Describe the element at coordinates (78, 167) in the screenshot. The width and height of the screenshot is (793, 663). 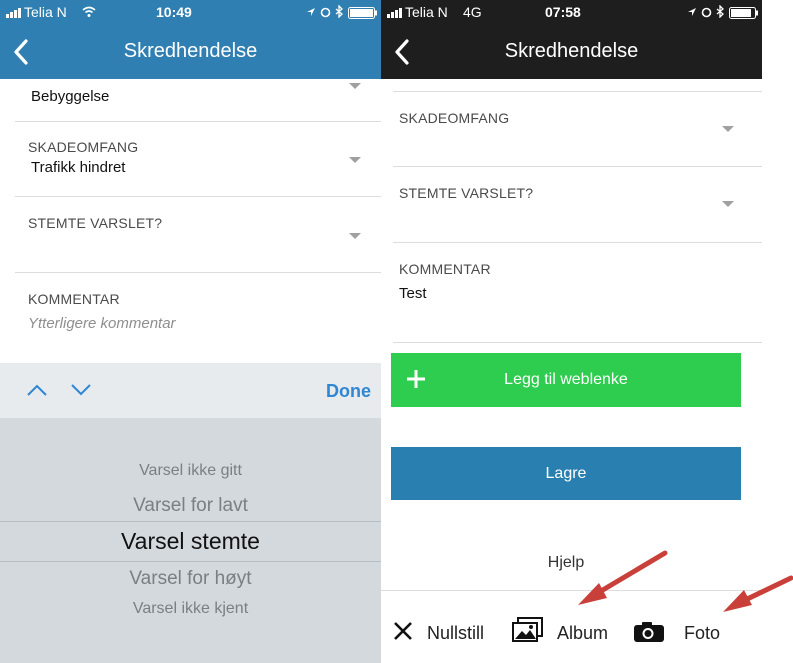
I see `field-value: Trafikk hindret` at that location.